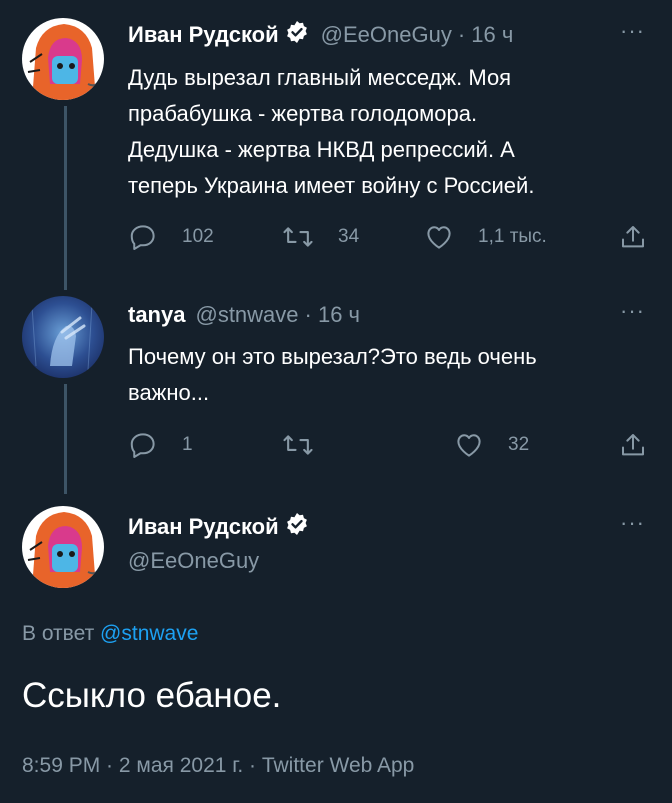 This screenshot has height=803, width=672. Describe the element at coordinates (320, 237) in the screenshot. I see `retweet-button: 34` at that location.